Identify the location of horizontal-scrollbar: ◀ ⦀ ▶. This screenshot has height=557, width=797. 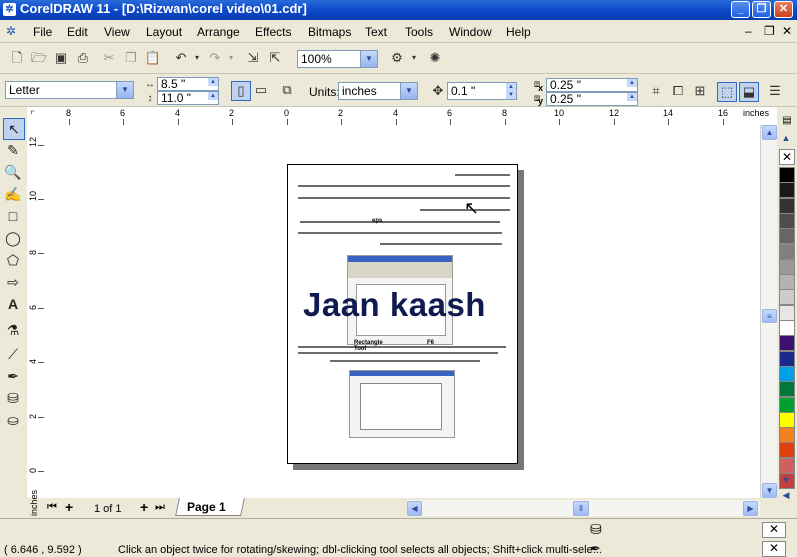
(583, 508).